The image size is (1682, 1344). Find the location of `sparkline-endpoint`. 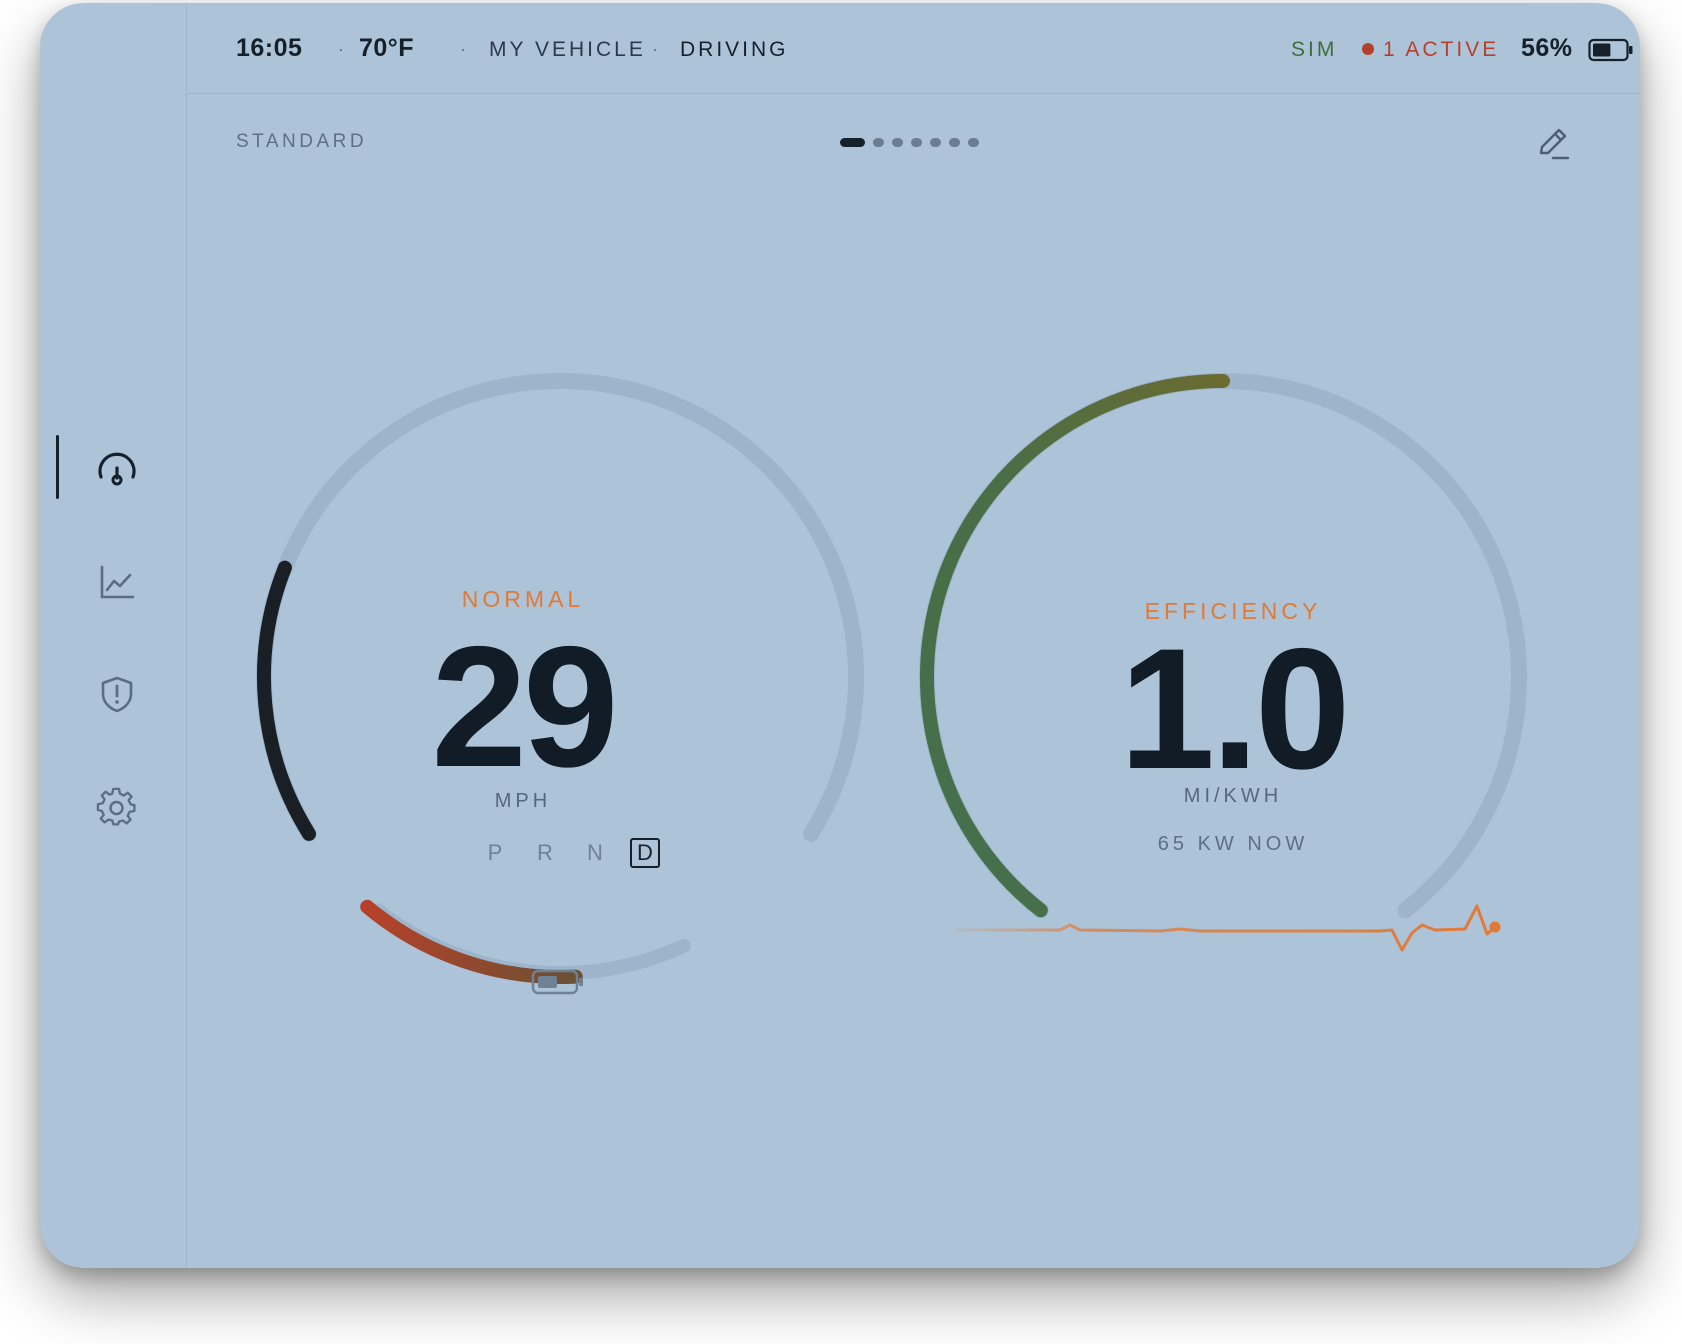

sparkline-endpoint is located at coordinates (1495, 927).